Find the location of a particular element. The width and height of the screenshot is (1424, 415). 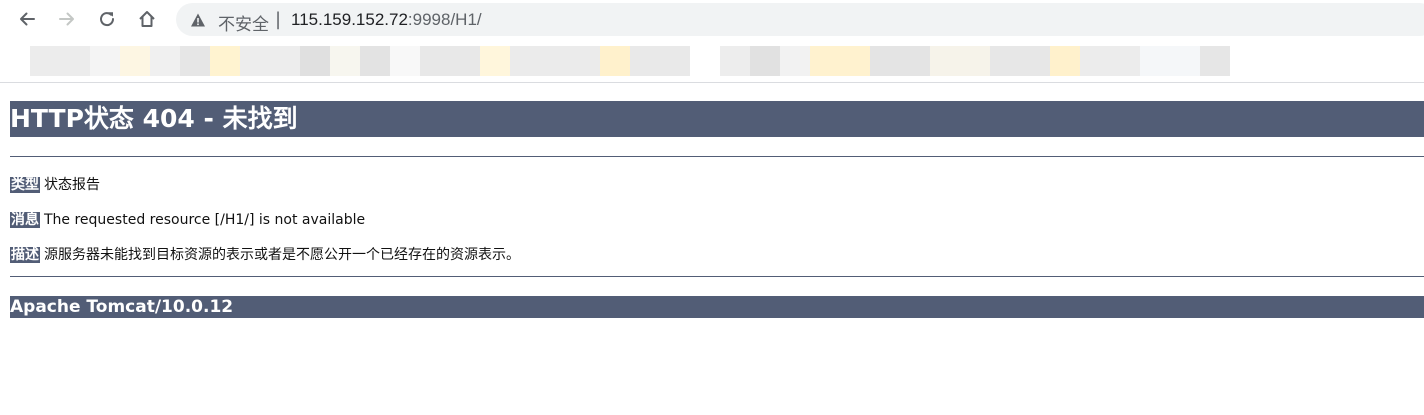

forward-arrow-icon is located at coordinates (66, 19).